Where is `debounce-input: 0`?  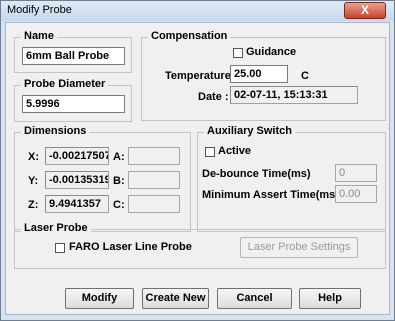
debounce-input: 0 is located at coordinates (356, 173).